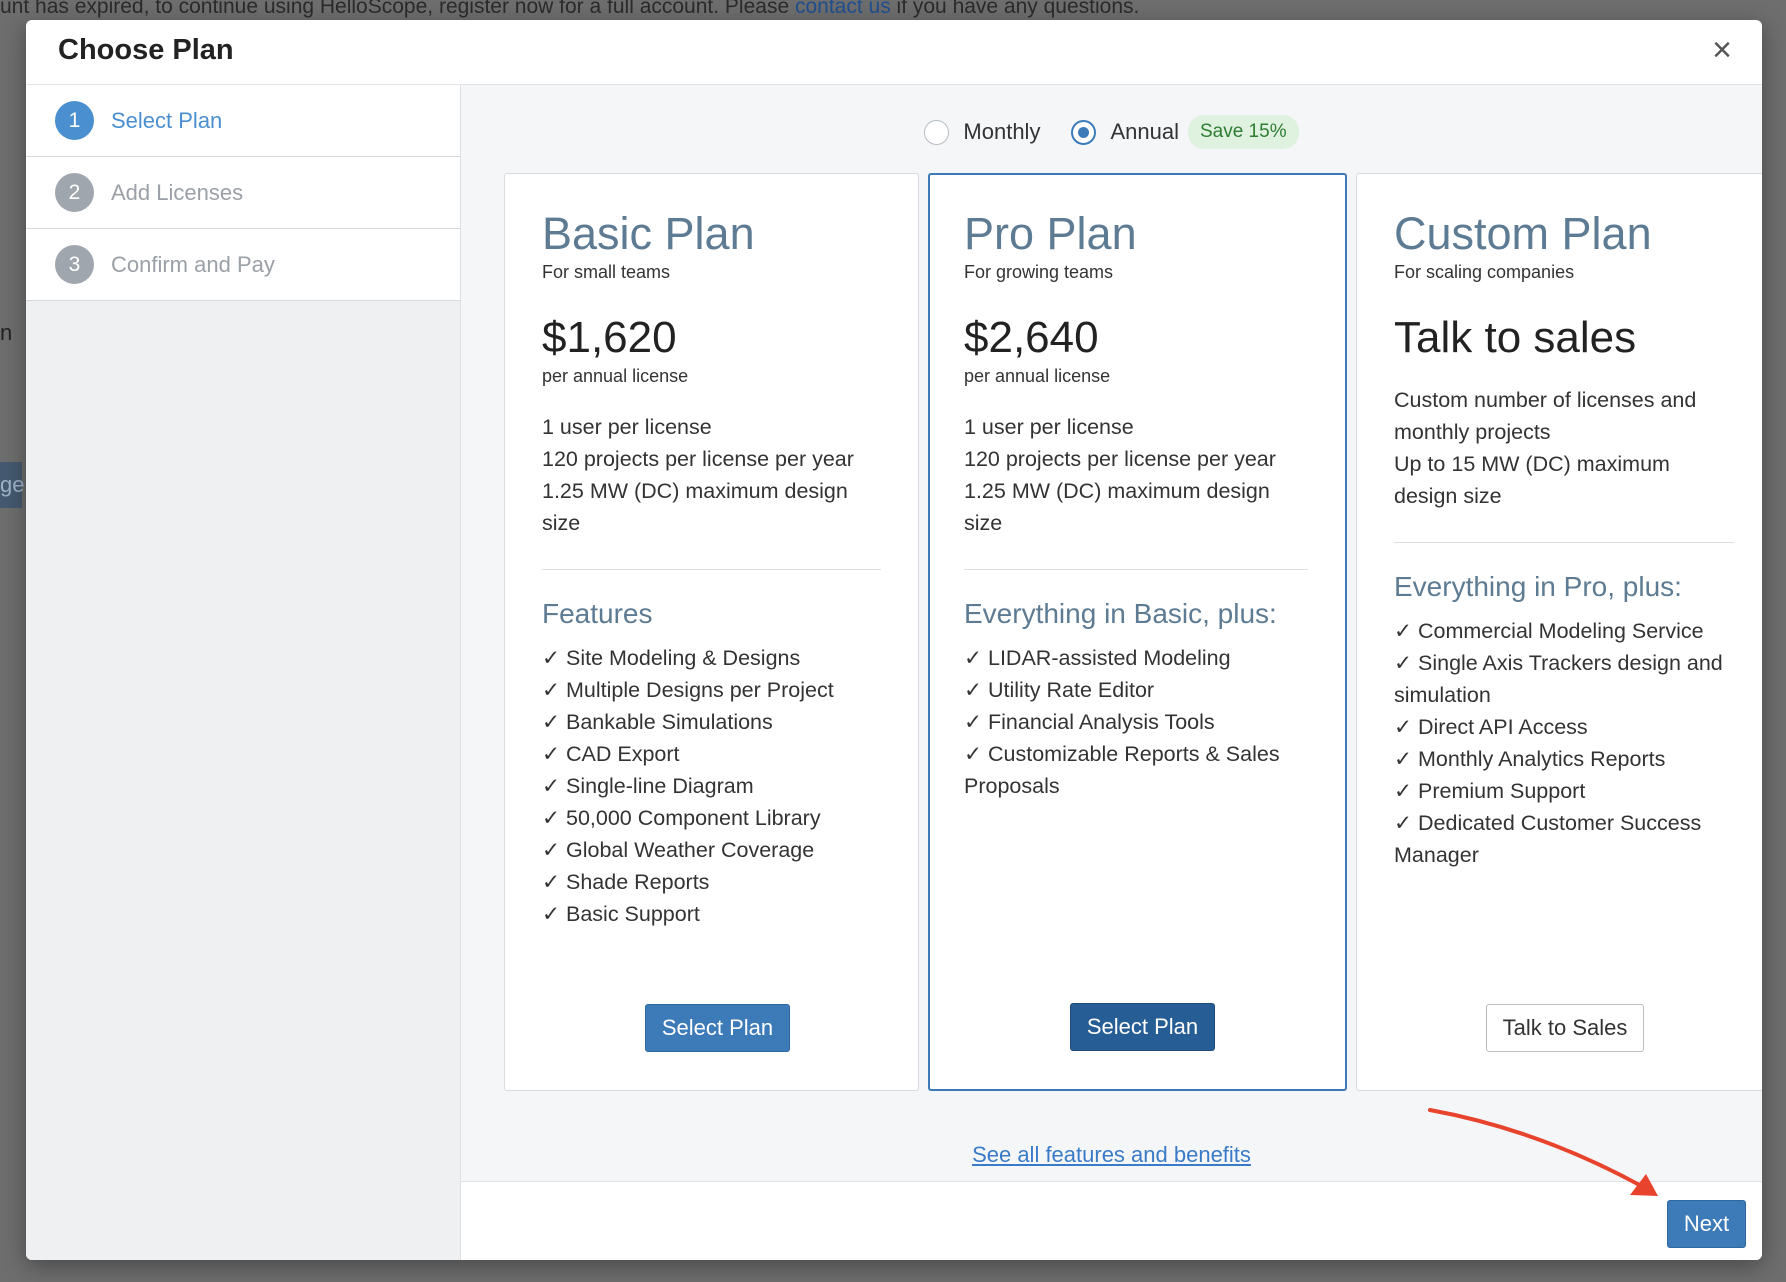  I want to click on features-title: Everything in Basic, plus:, so click(1120, 613).